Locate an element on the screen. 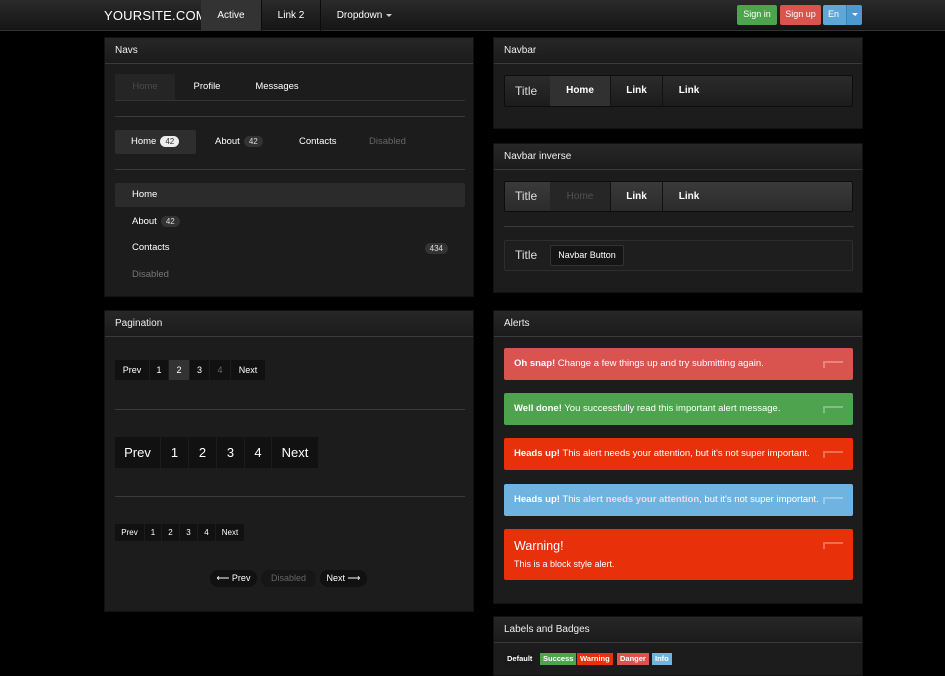 The height and width of the screenshot is (676, 945). stacked-about-label: About is located at coordinates (144, 221).